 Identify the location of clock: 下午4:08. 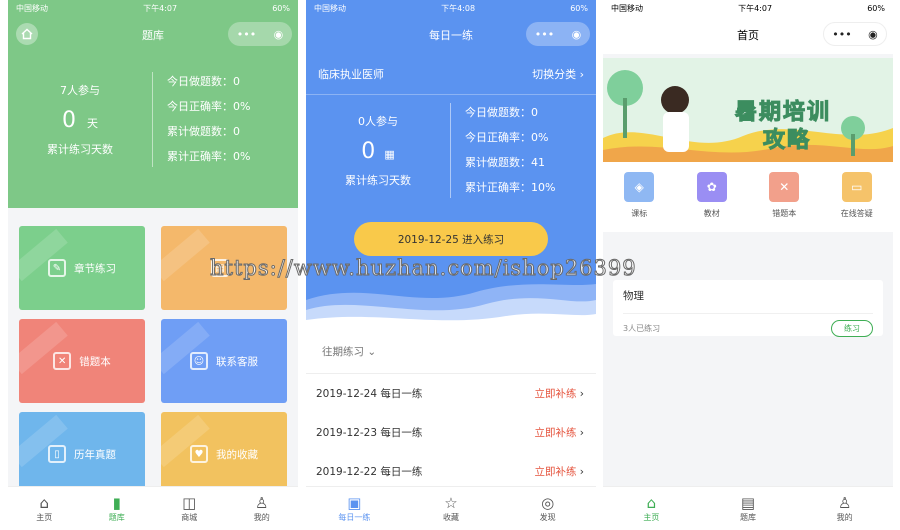
(458, 8).